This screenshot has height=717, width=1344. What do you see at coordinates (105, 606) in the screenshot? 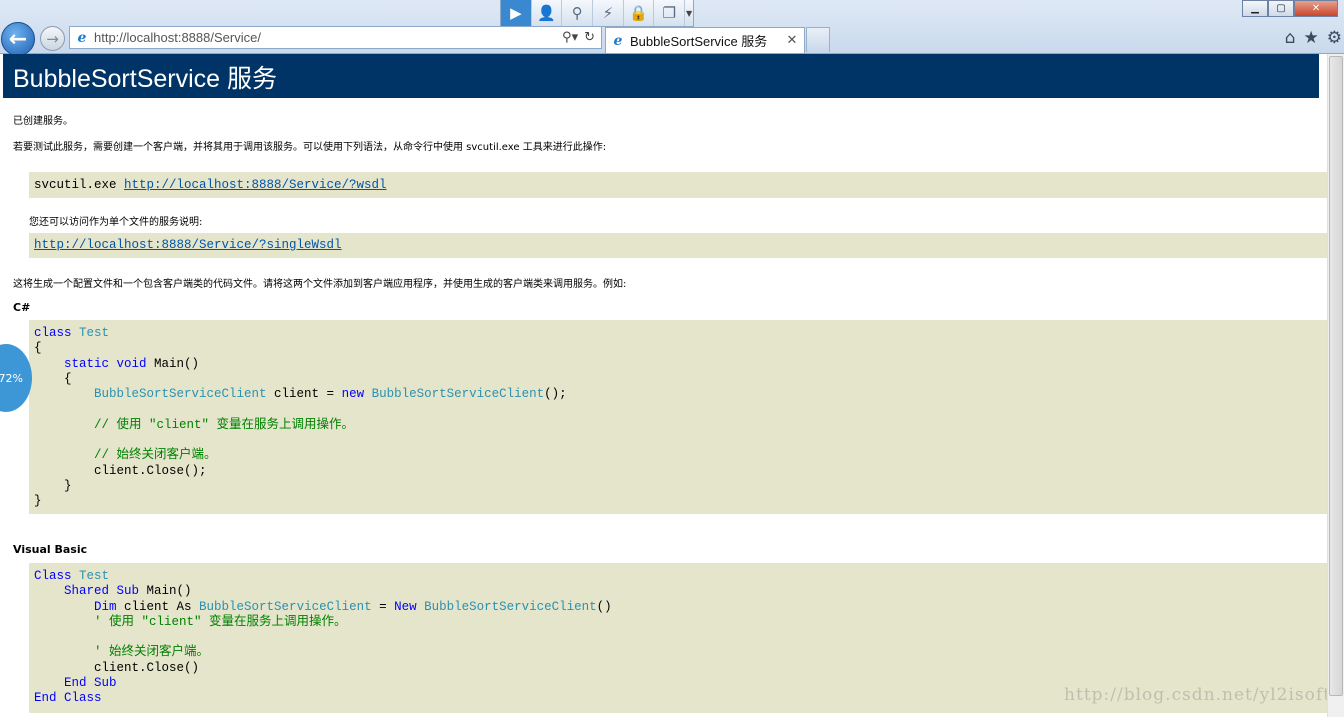
I see `vb-kw-dim: Dim` at bounding box center [105, 606].